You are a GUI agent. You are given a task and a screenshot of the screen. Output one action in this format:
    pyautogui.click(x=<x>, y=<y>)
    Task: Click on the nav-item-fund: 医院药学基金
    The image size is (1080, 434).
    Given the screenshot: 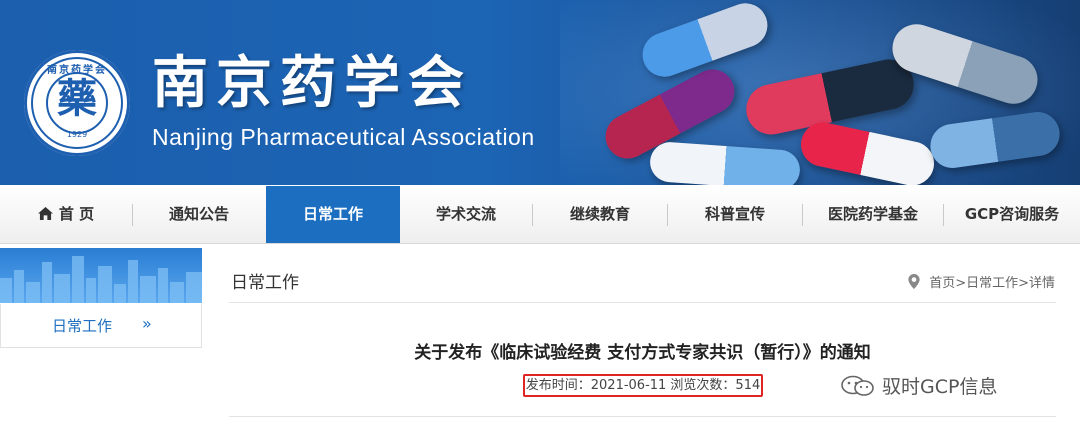 What is the action you would take?
    pyautogui.click(x=873, y=214)
    